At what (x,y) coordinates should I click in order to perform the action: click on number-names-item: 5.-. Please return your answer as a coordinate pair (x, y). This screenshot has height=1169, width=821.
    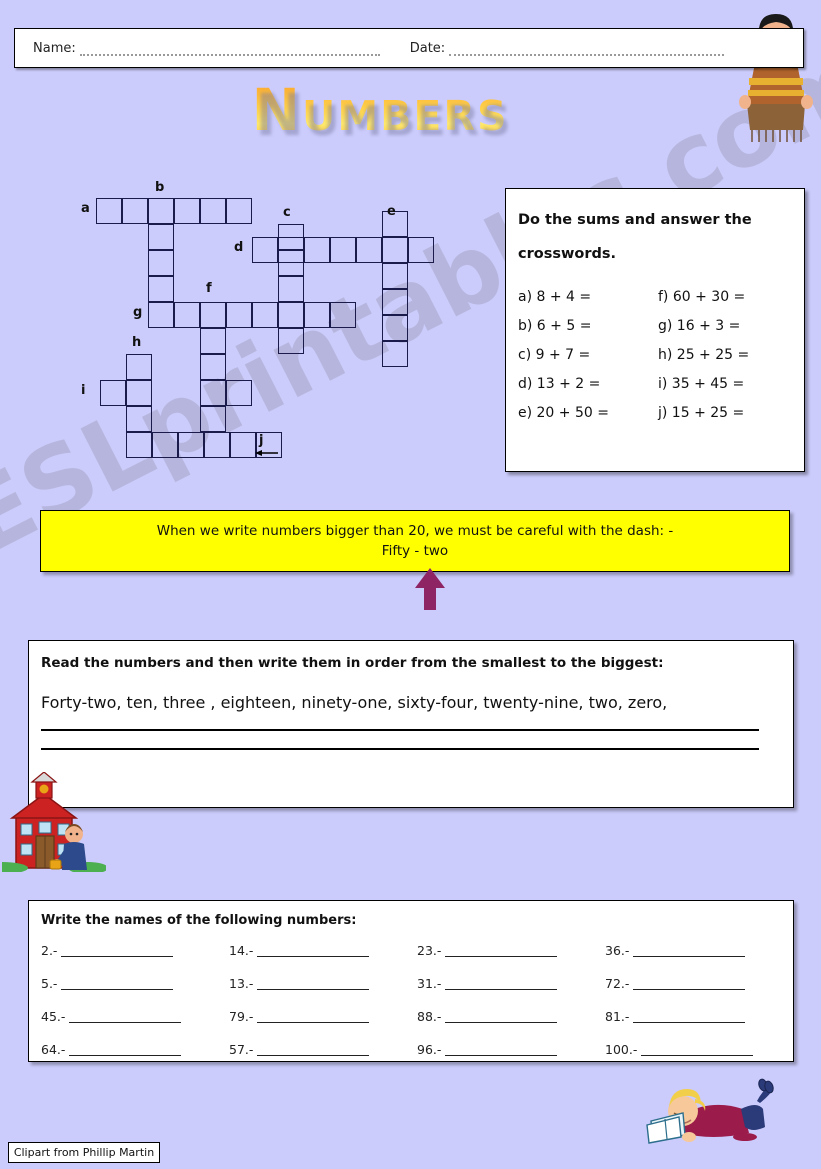
    Looking at the image, I should click on (135, 983).